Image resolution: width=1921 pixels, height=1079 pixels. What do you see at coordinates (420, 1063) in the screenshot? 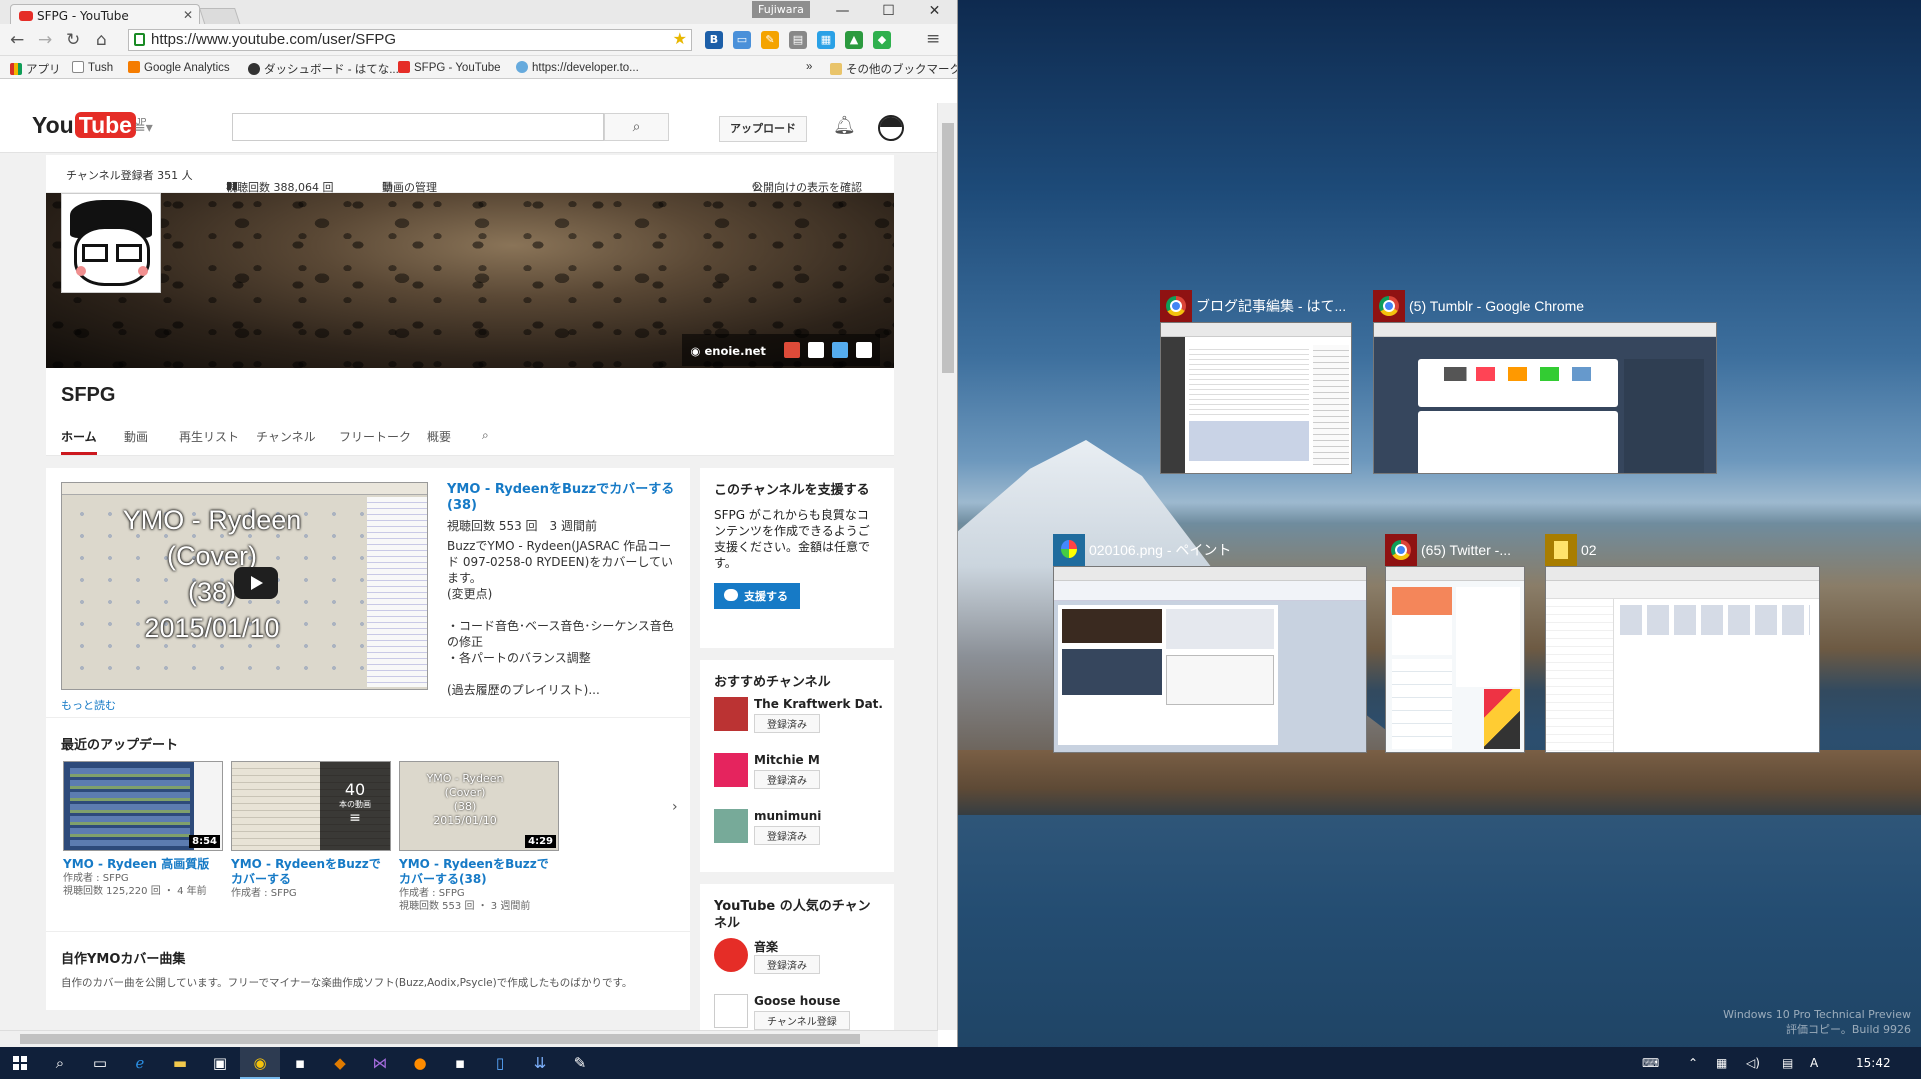
I see `firefox-taskbar-button: ●` at bounding box center [420, 1063].